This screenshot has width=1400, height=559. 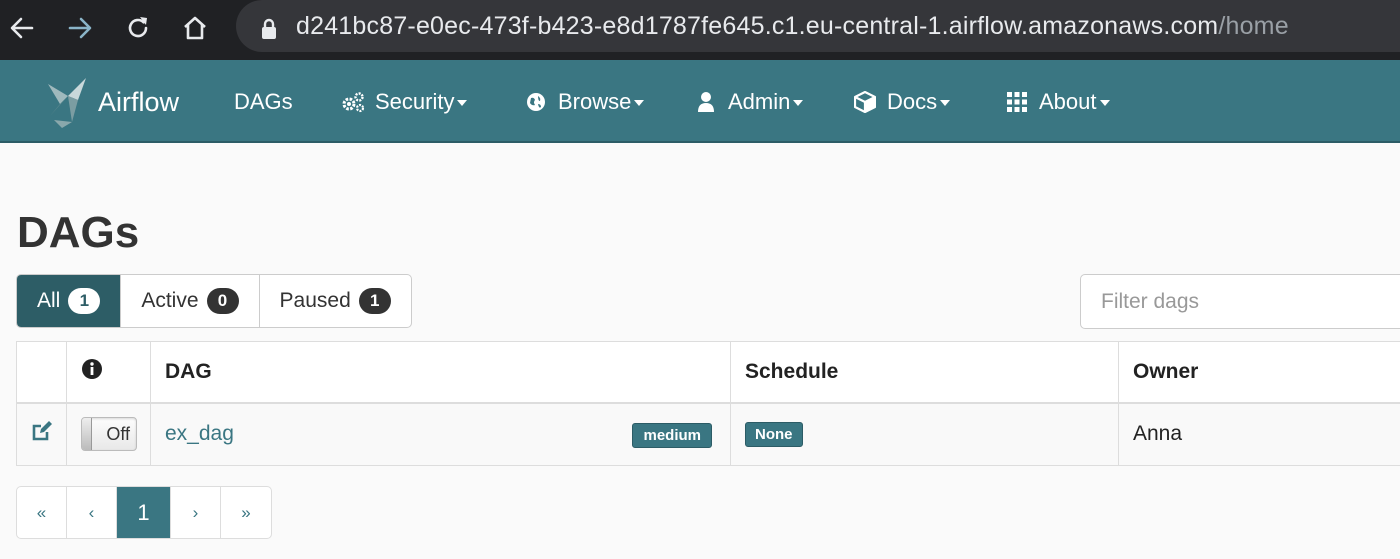 I want to click on filter-all-button: All 1, so click(x=69, y=301).